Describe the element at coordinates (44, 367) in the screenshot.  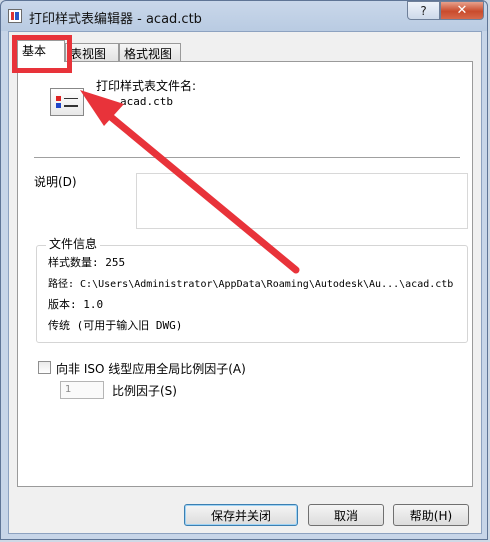
I see `apply-scale-checkbox` at that location.